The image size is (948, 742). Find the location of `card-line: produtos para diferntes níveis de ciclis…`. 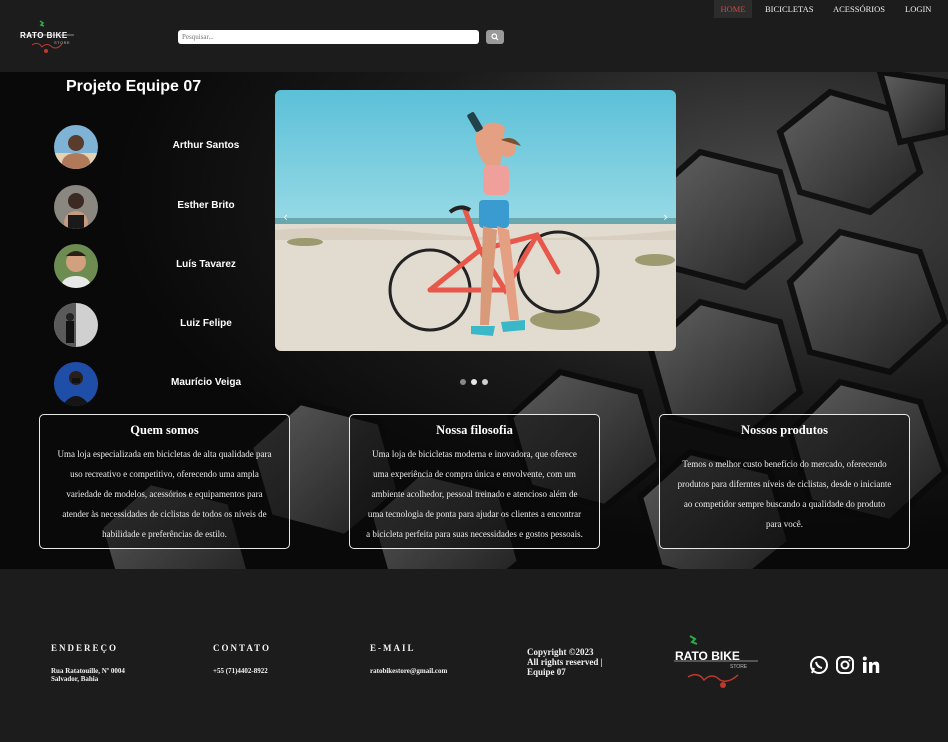

card-line: produtos para diferntes níveis de ciclis… is located at coordinates (784, 484).